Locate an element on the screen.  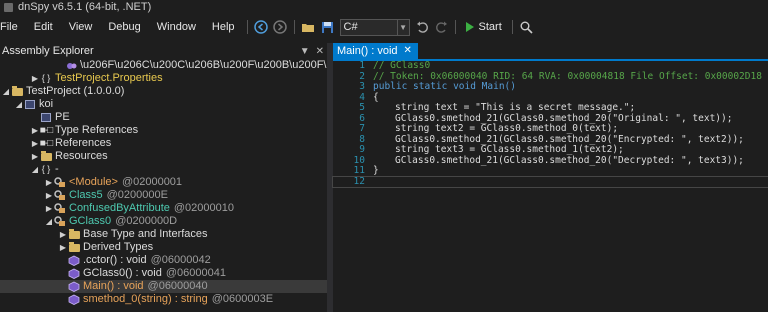
tree-item: ◢ TestProject (1.0.0.0) is located at coordinates (163, 91).